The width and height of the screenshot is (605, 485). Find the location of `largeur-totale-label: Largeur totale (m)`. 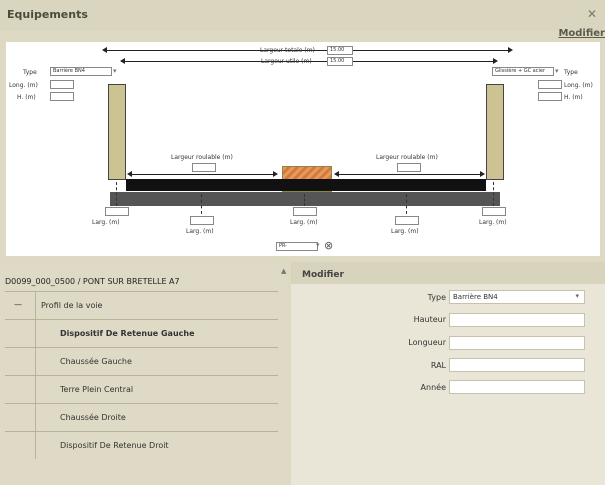

largeur-totale-label: Largeur totale (m) is located at coordinates (287, 50).